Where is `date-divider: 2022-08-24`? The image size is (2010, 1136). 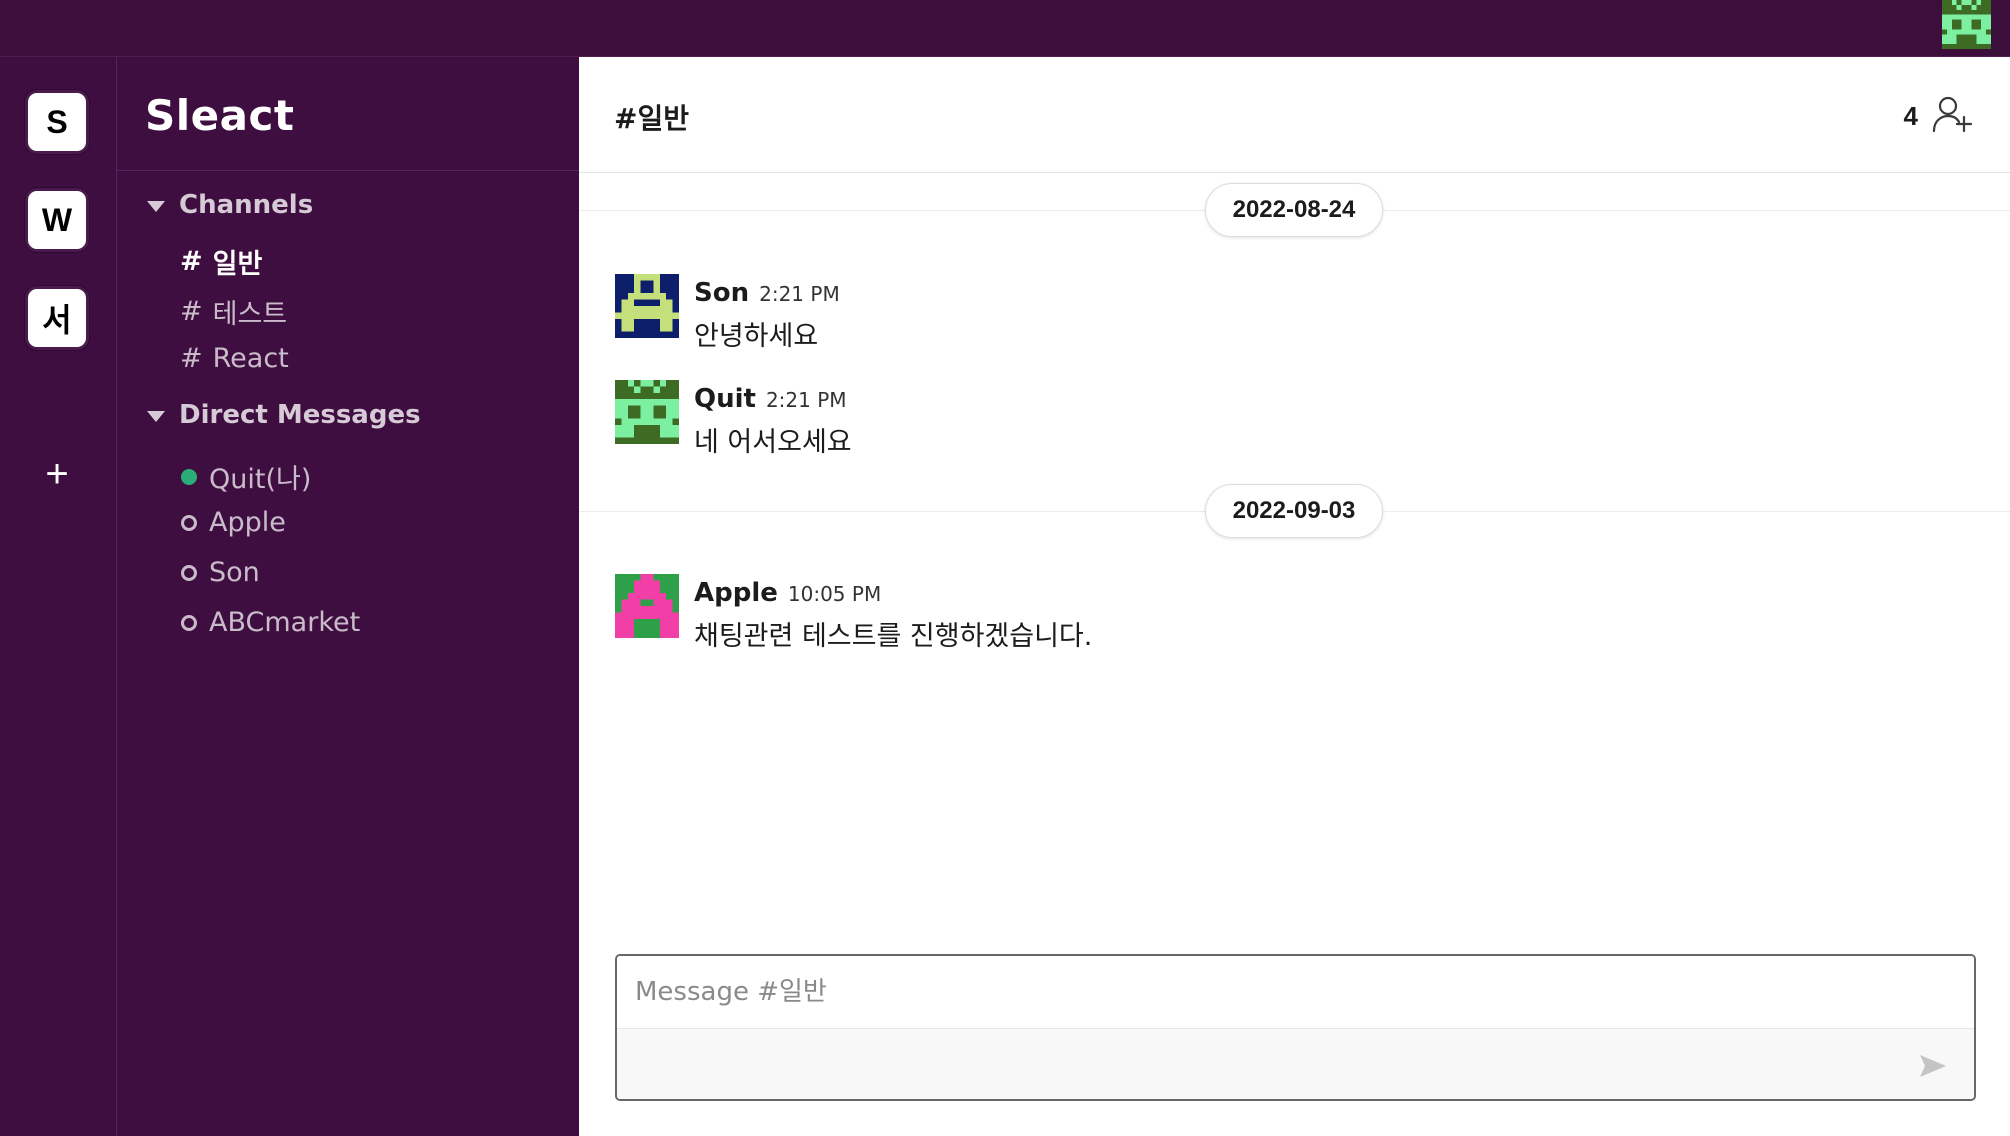
date-divider: 2022-08-24 is located at coordinates (1294, 210).